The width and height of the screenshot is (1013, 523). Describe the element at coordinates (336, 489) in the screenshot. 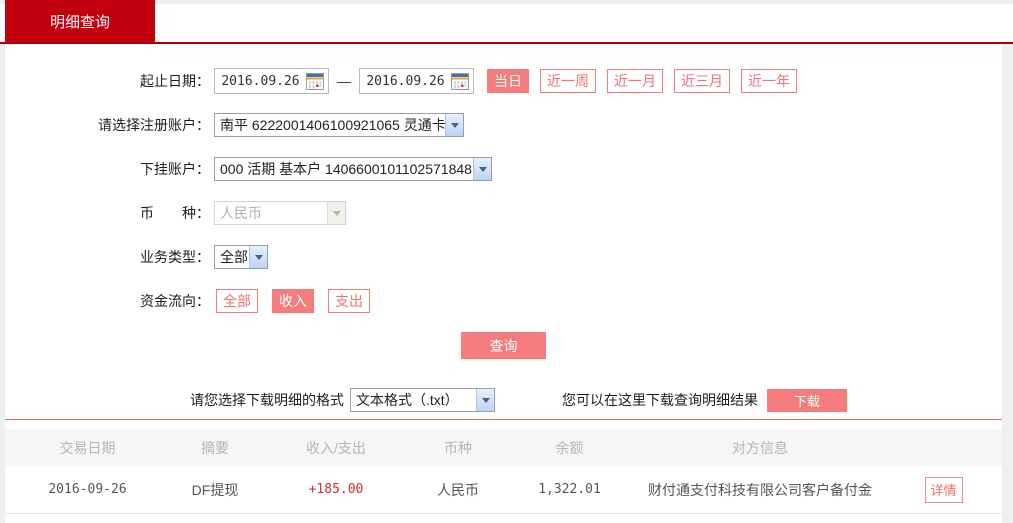

I see `cell-amount: +185.00` at that location.